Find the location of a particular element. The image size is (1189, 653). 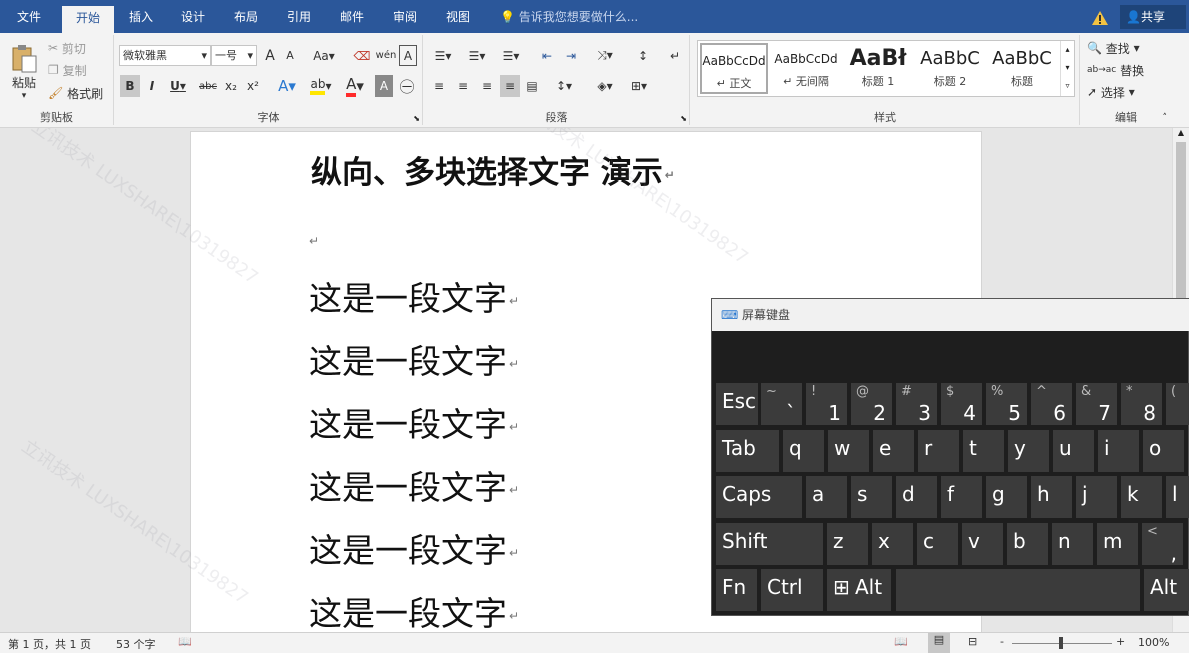

style-item-heading2: AaBbC 标题 2 is located at coordinates (950, 68).